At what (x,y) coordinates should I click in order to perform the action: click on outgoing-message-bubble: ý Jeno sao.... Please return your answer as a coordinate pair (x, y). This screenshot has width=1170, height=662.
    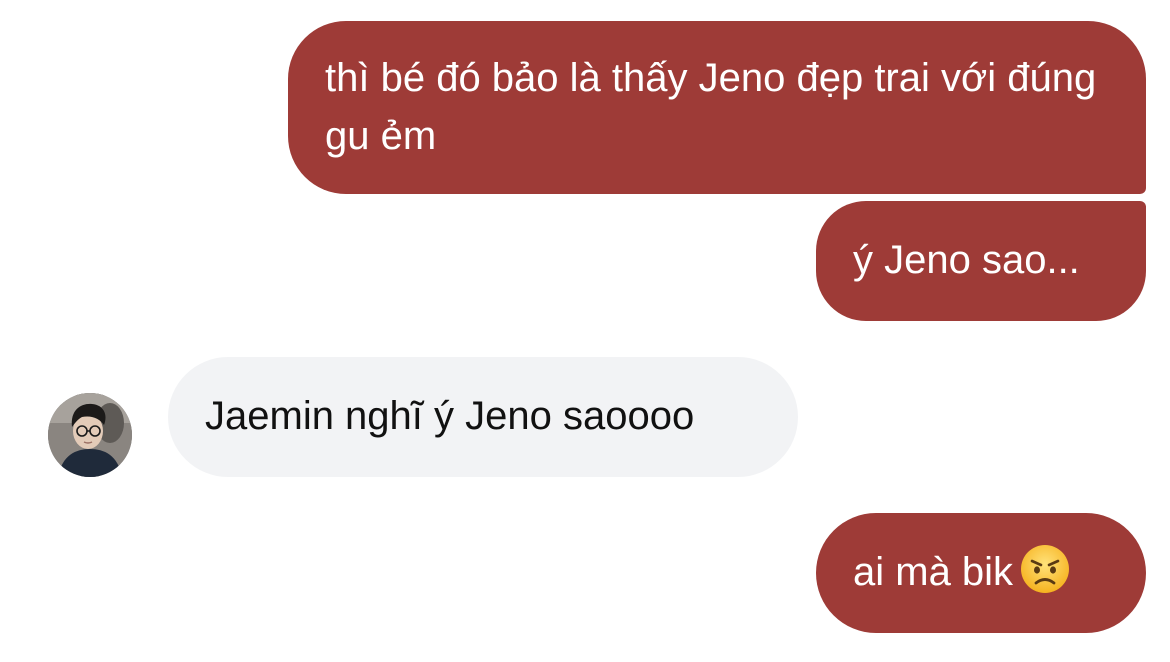
    Looking at the image, I should click on (981, 261).